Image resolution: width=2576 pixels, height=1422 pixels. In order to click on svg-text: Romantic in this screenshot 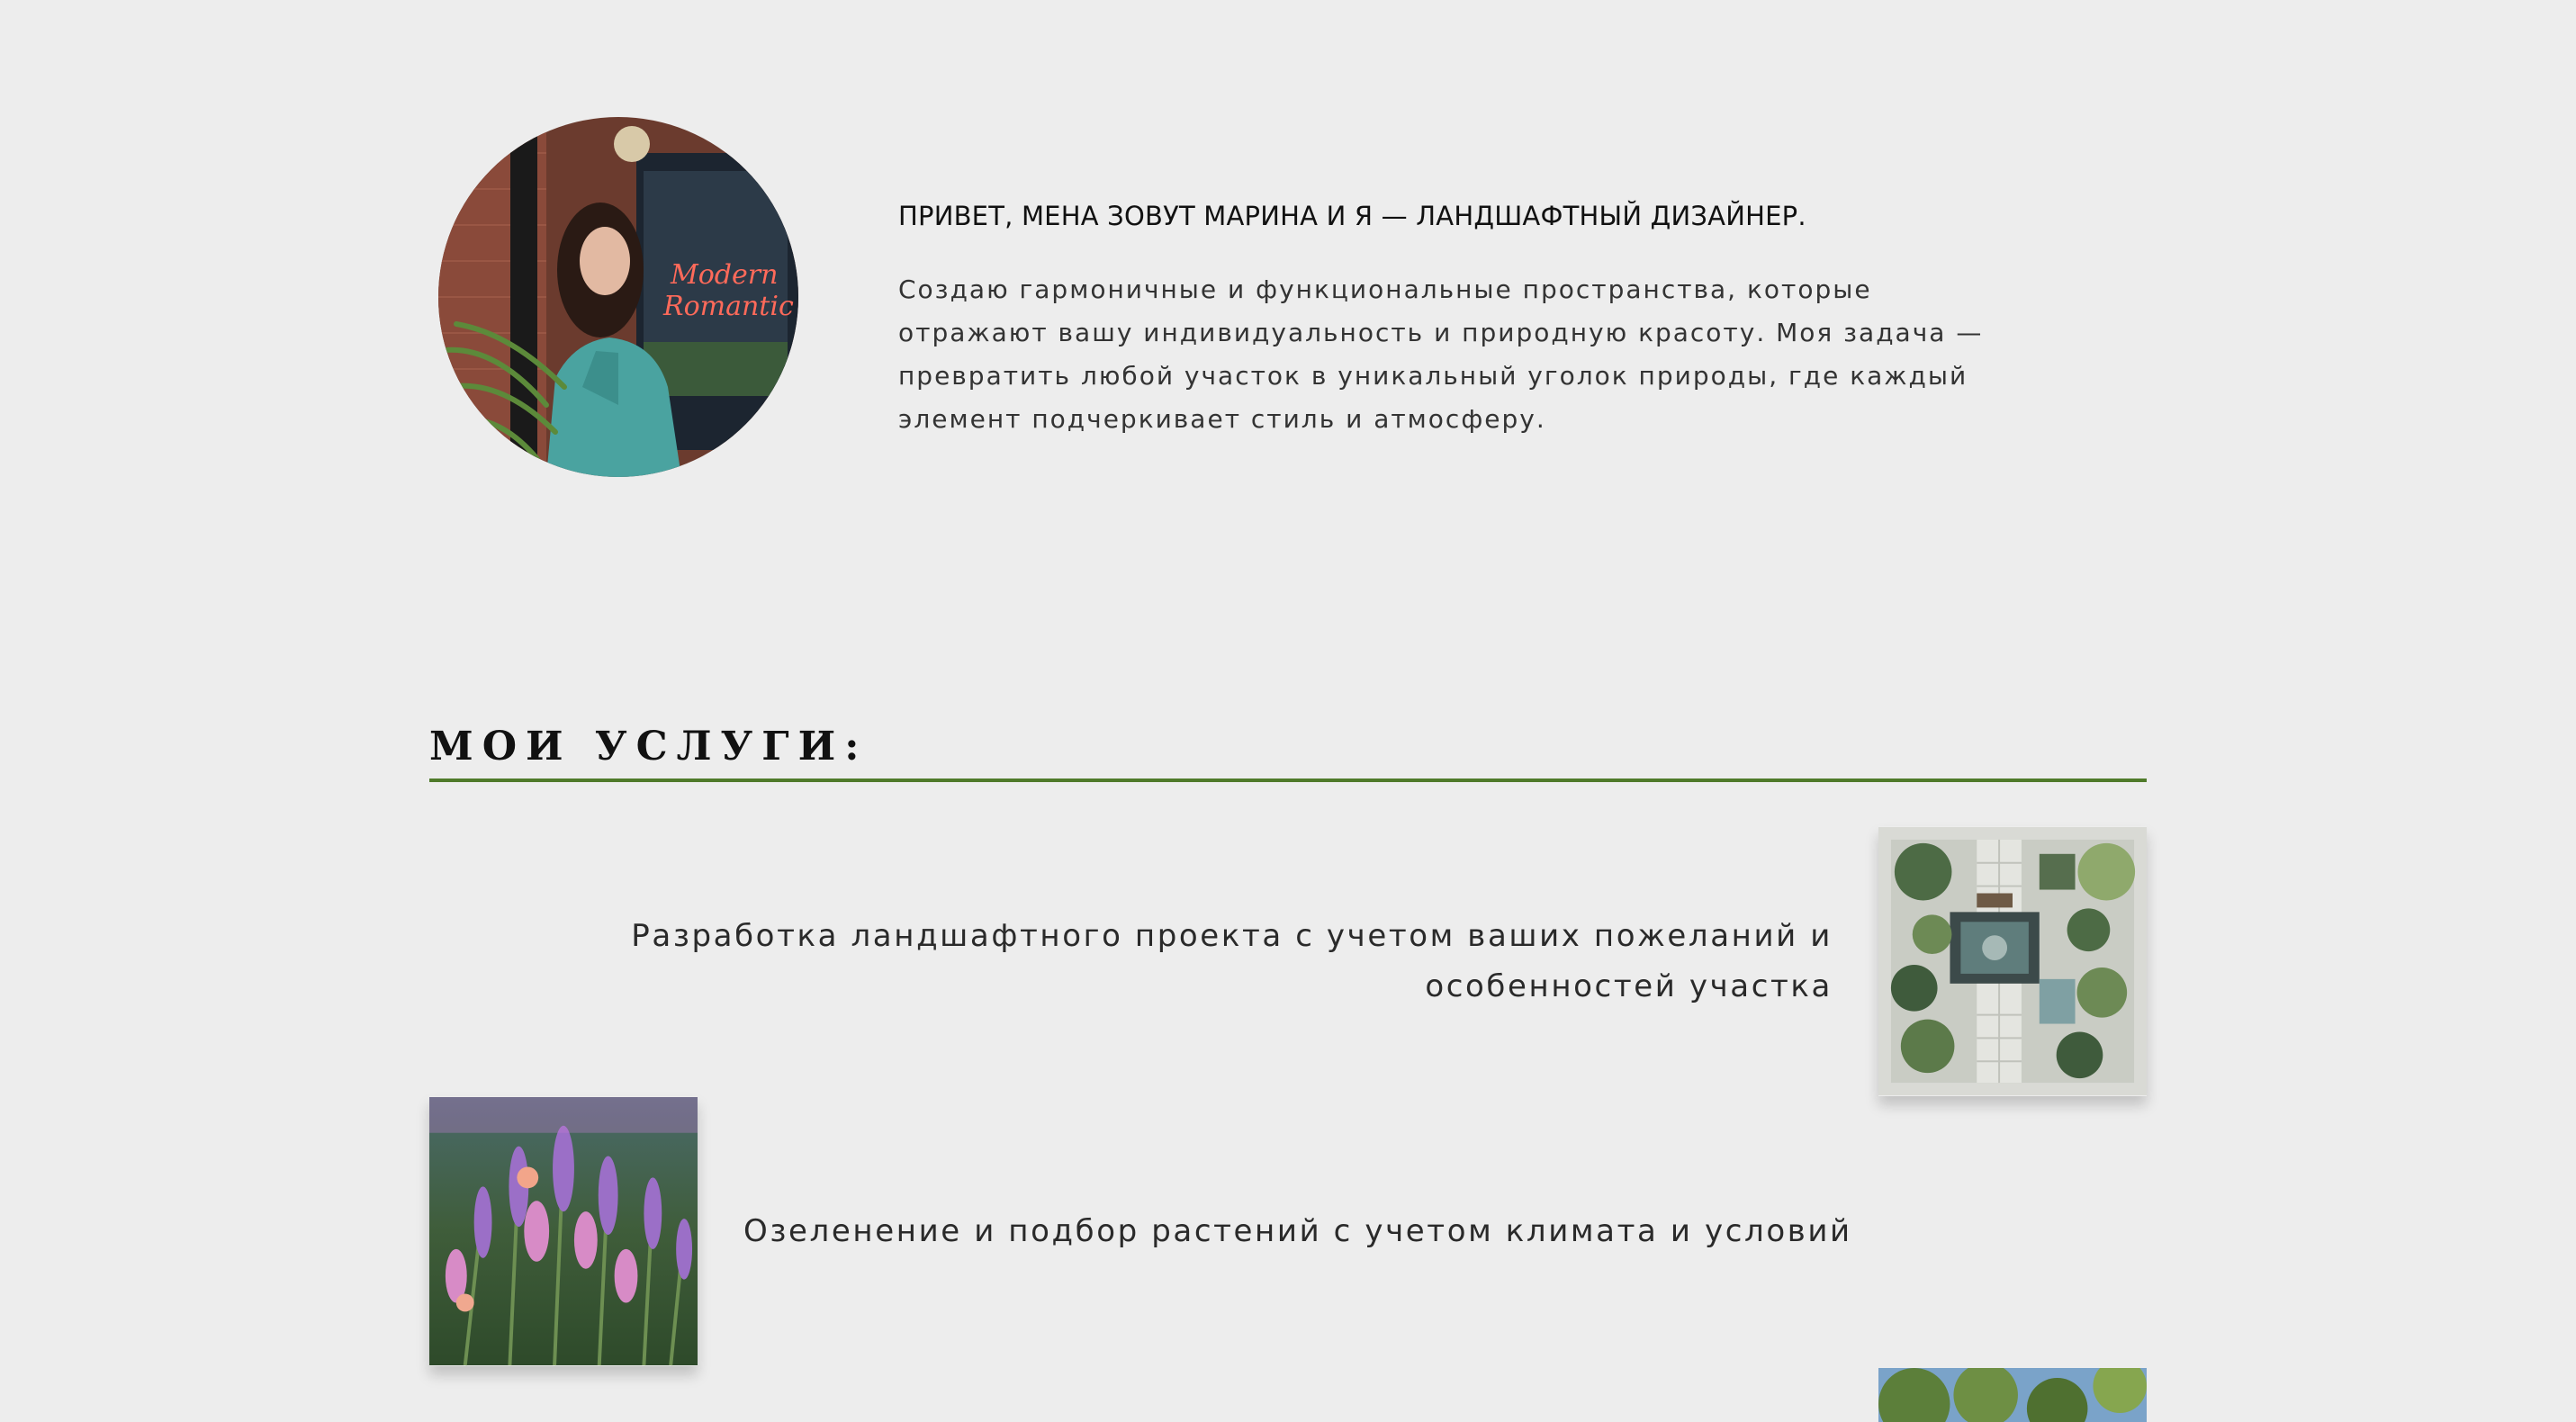, I will do `click(728, 306)`.